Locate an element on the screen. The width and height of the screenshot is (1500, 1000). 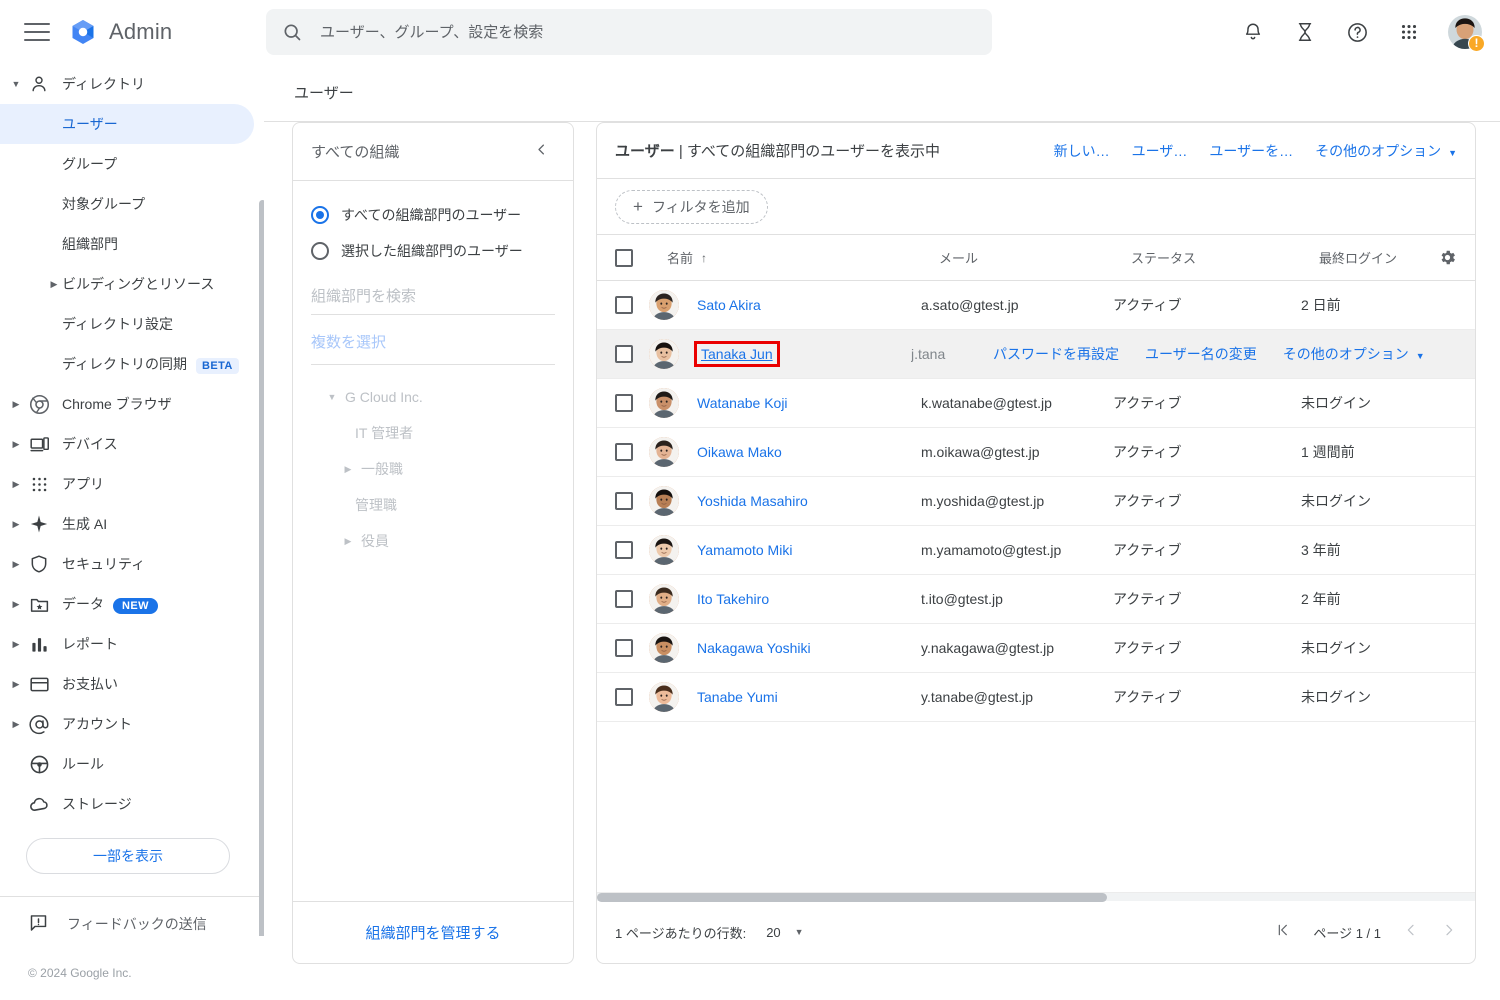
sidebar-item-14: ▶ レポート is located at coordinates (132, 644).